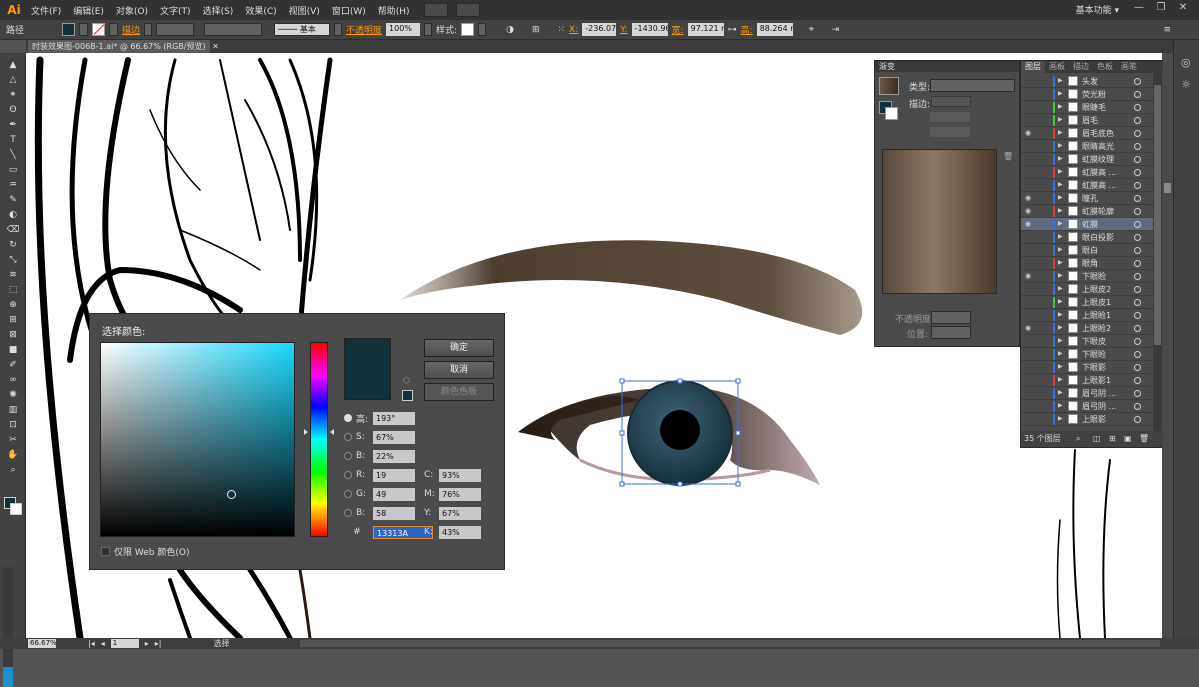  I want to click on yellow-input: 67%, so click(460, 513).